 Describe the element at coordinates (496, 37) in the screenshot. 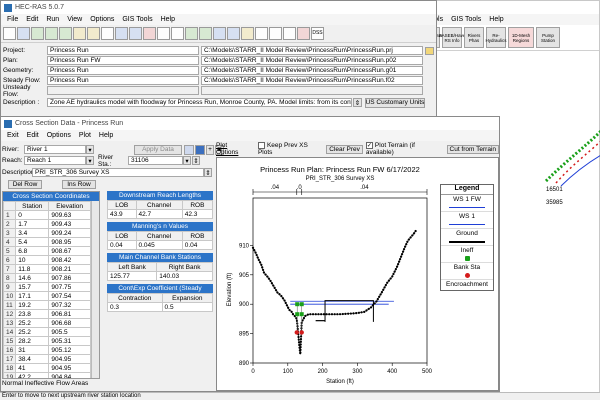

I see `bg-tool-5: Re-Hydraulics` at that location.